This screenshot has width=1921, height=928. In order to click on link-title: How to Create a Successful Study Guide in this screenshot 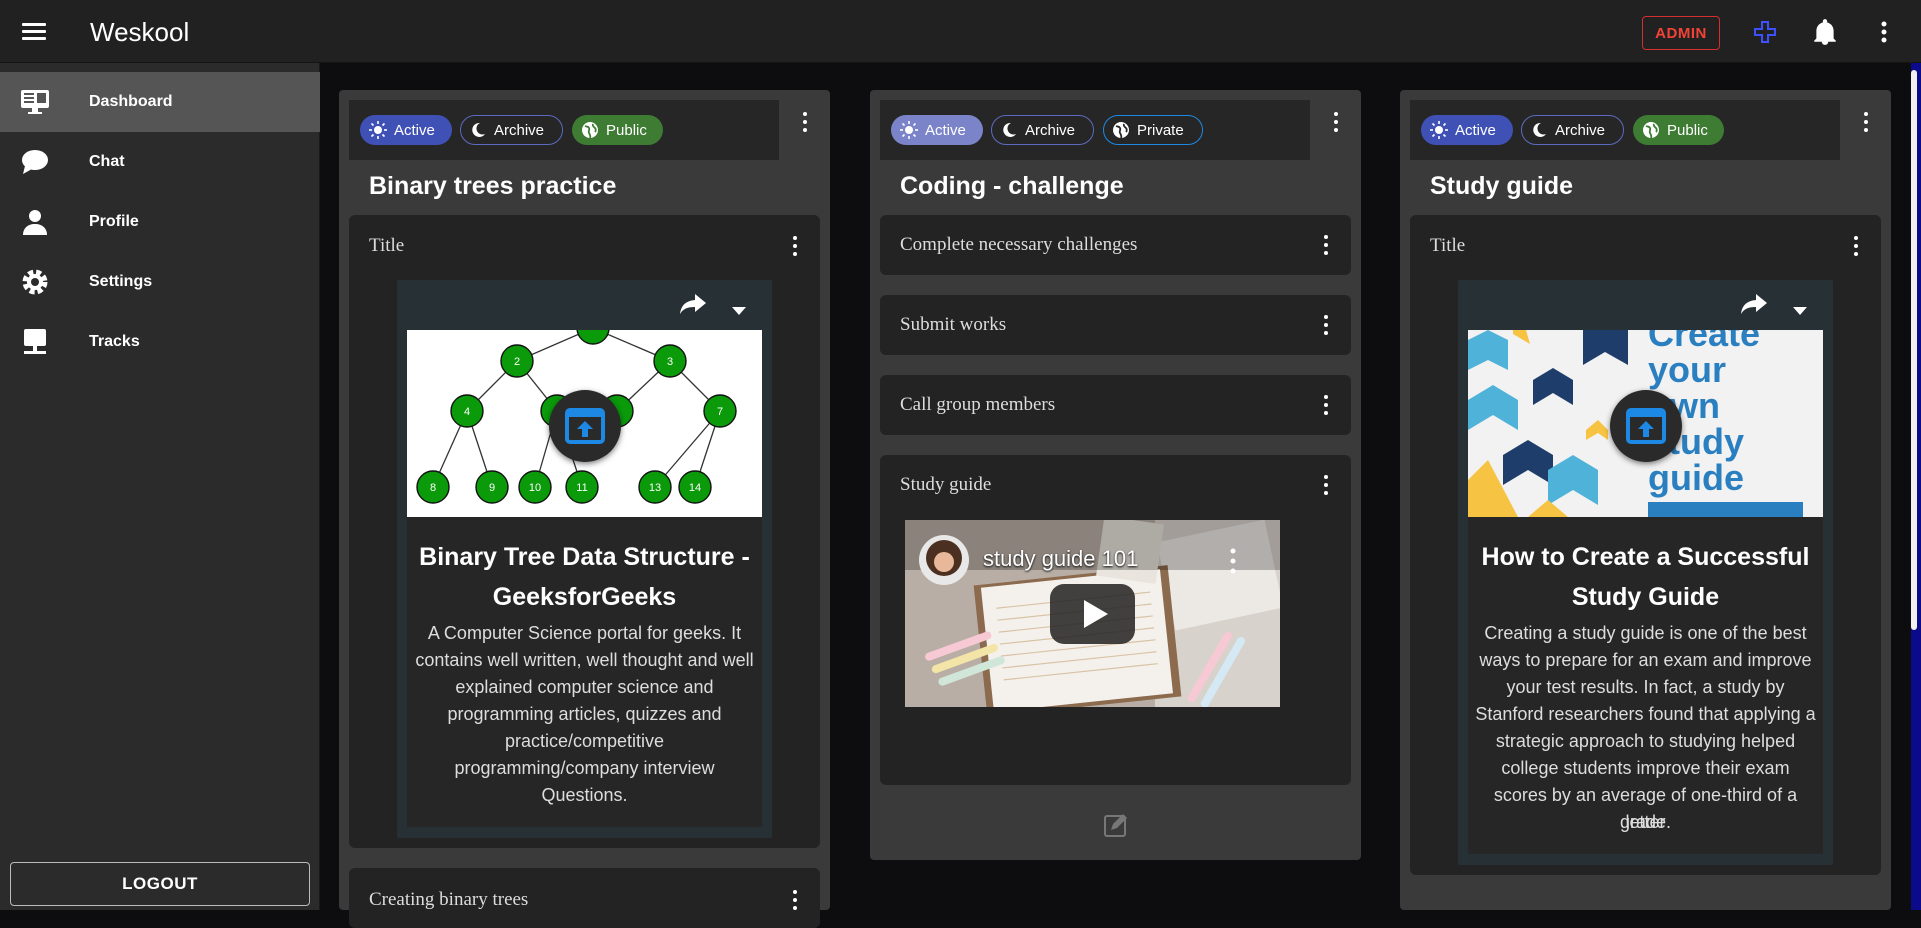, I will do `click(1645, 577)`.